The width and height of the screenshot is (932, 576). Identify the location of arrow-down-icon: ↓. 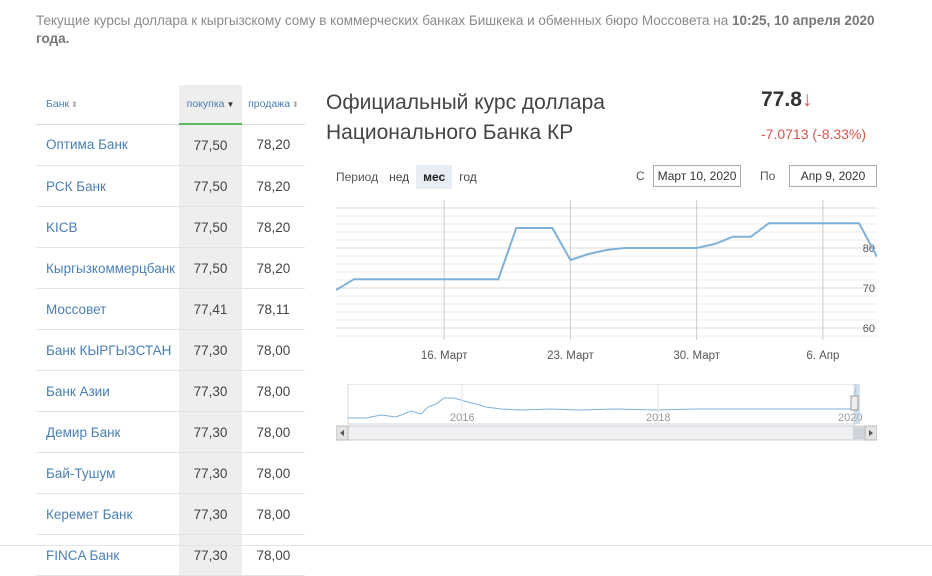
(807, 99).